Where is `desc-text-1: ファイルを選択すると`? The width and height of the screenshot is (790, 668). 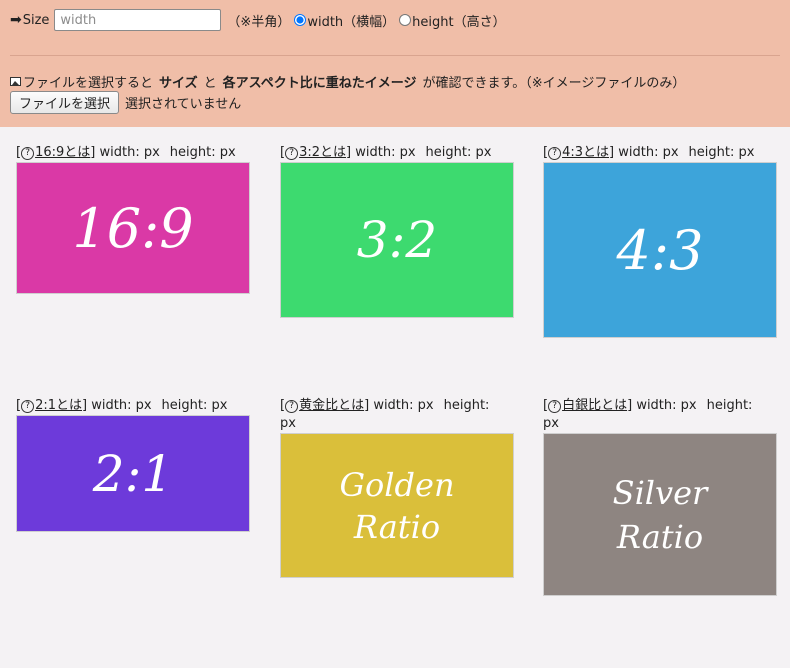
desc-text-1: ファイルを選択すると is located at coordinates (88, 83).